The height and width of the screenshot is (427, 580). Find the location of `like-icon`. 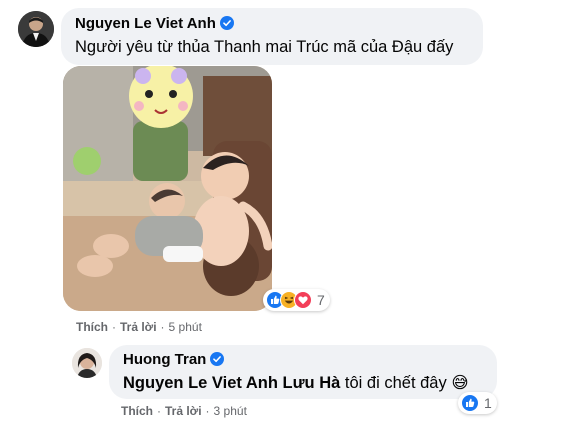

like-icon is located at coordinates (470, 403).